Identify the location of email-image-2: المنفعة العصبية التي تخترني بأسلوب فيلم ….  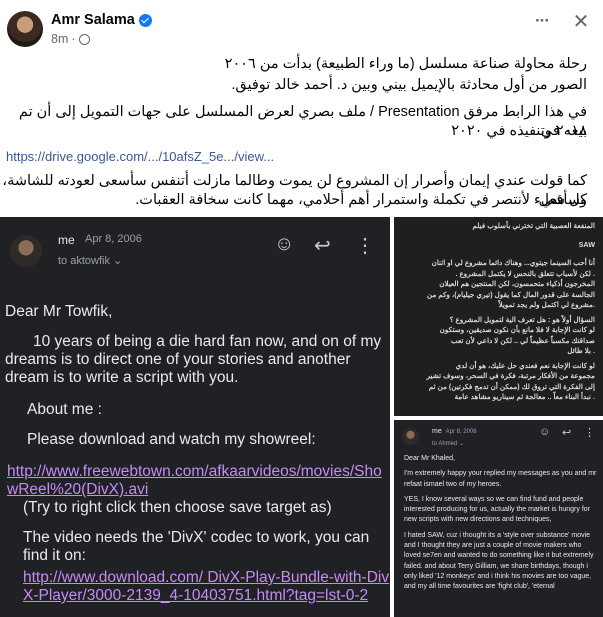
(498, 316).